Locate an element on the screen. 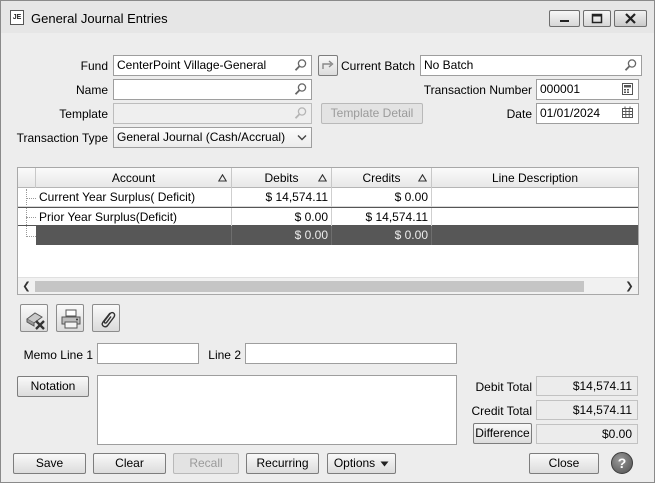 This screenshot has width=655, height=483. account-cell: Prior Year Surplus(Deficit) is located at coordinates (134, 217).